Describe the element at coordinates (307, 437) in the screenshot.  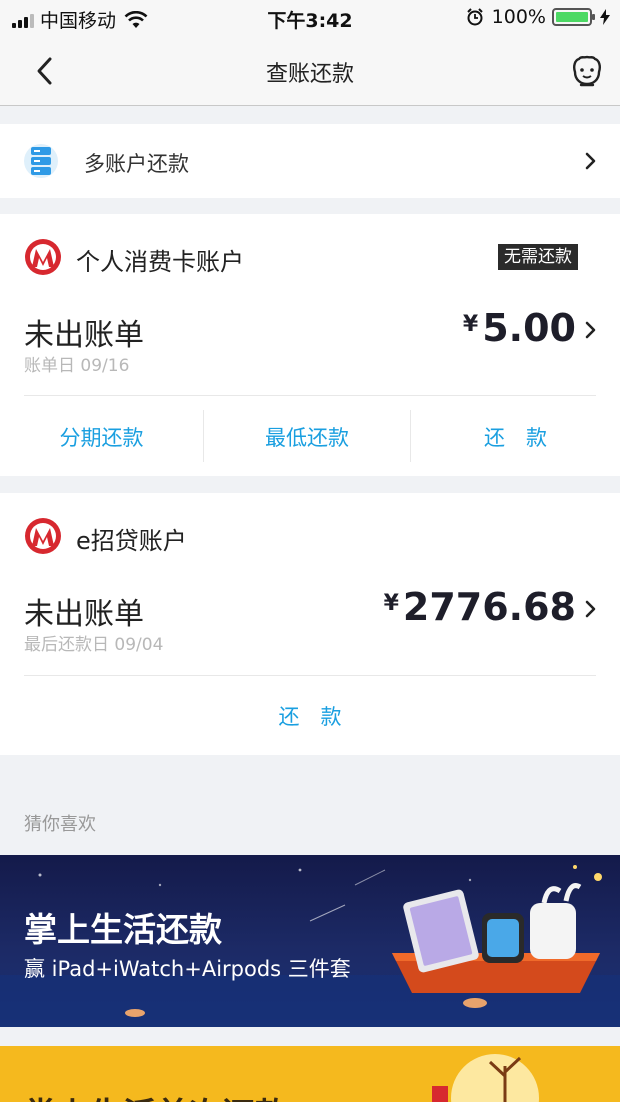
I see `minimum-repay-button: 最低还款` at that location.